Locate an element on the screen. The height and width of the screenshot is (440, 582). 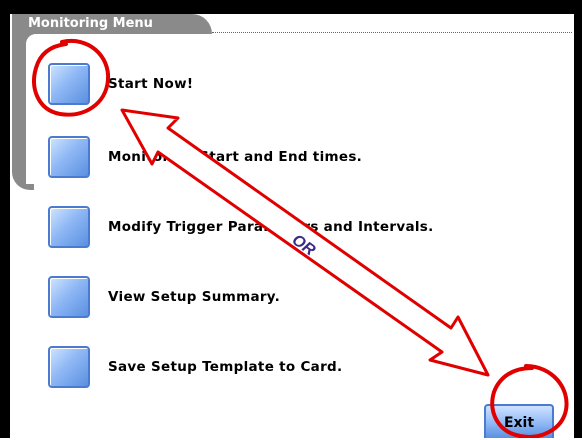
start-now-button is located at coordinates (69, 84).